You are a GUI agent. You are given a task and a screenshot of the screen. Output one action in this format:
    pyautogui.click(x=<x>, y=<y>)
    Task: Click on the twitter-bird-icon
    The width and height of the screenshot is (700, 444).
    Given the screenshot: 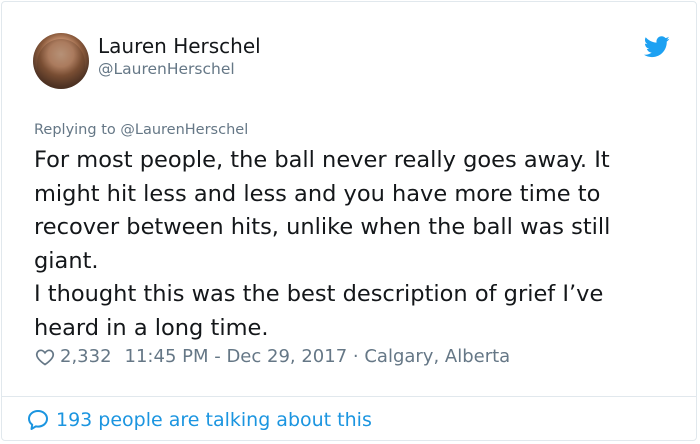 What is the action you would take?
    pyautogui.click(x=657, y=47)
    